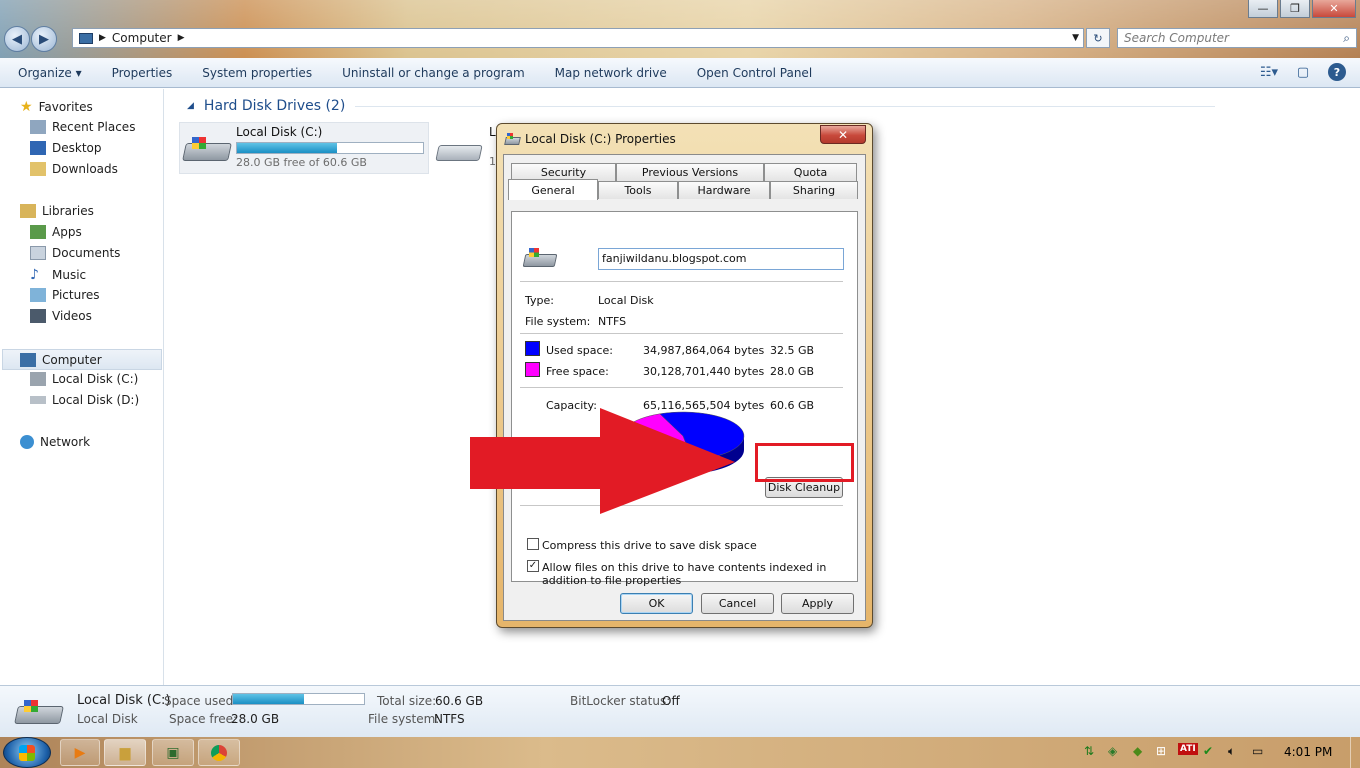 The image size is (1360, 768). I want to click on tray-network-activity-icon: ⇅, so click(1089, 751).